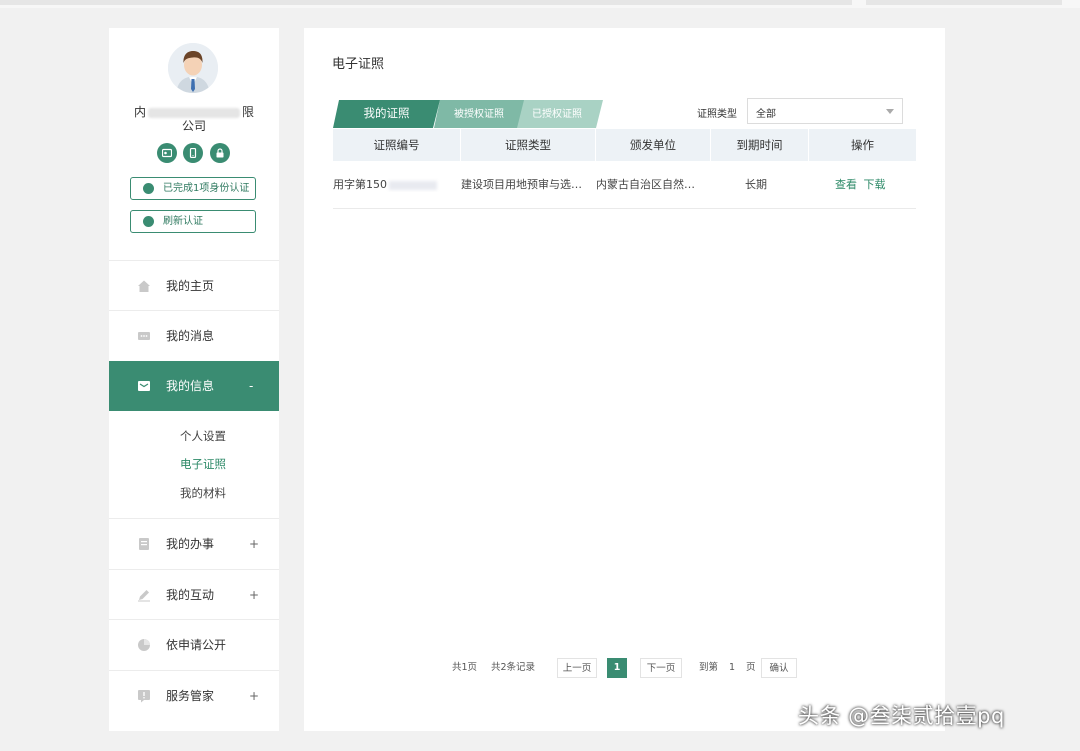 This screenshot has height=751, width=1080. Describe the element at coordinates (617, 668) in the screenshot. I see `current-page-button: 1` at that location.